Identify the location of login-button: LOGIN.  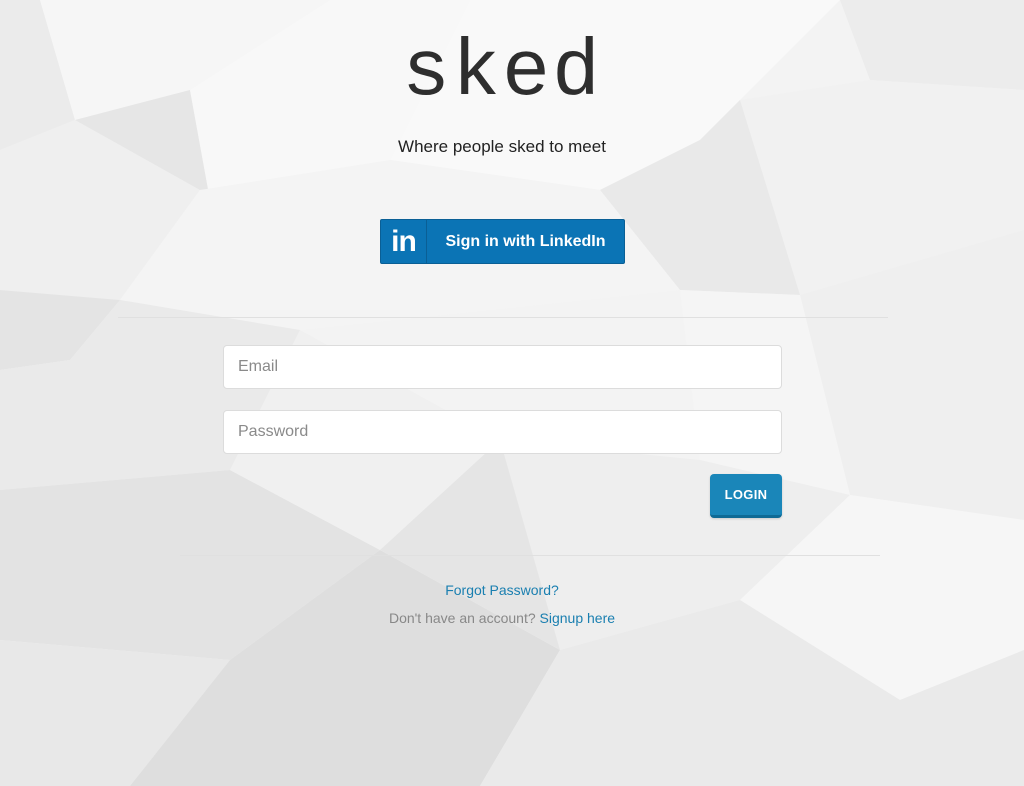
(746, 496).